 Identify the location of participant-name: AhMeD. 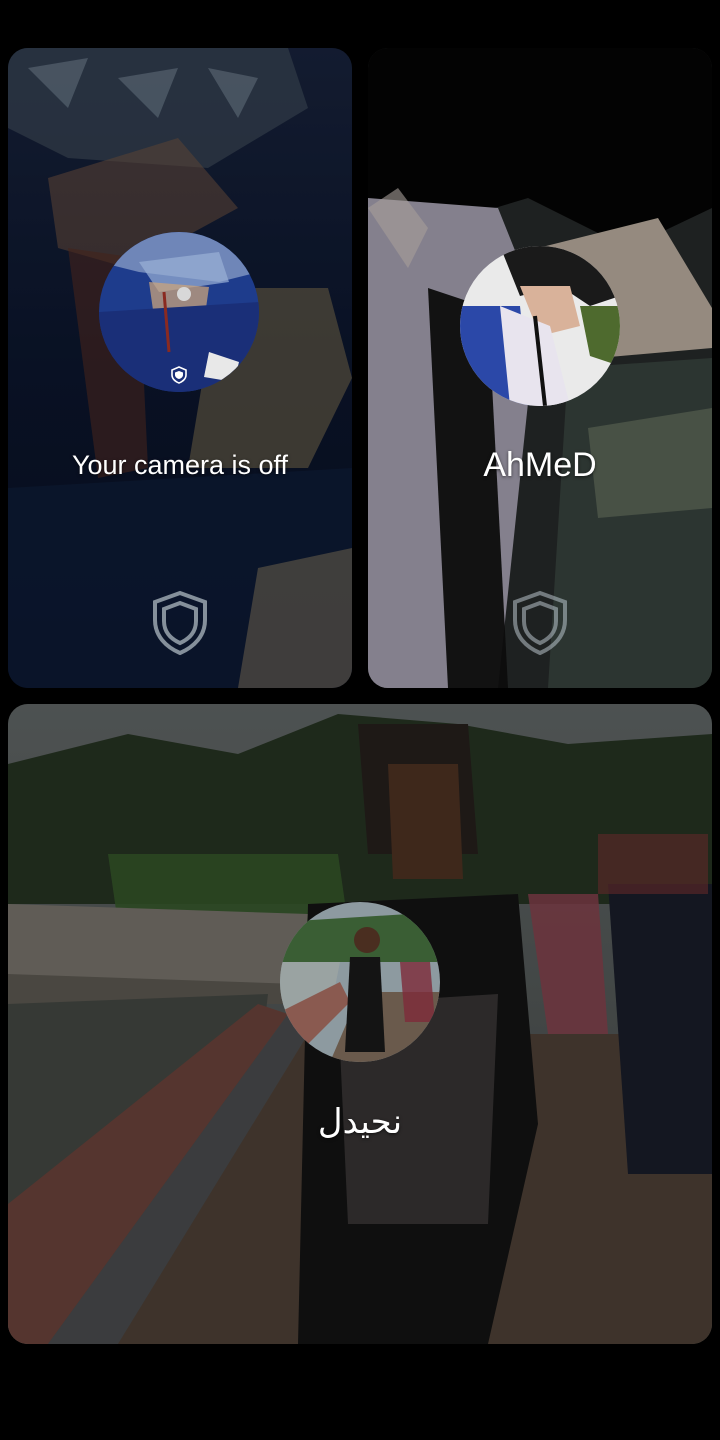
(540, 465).